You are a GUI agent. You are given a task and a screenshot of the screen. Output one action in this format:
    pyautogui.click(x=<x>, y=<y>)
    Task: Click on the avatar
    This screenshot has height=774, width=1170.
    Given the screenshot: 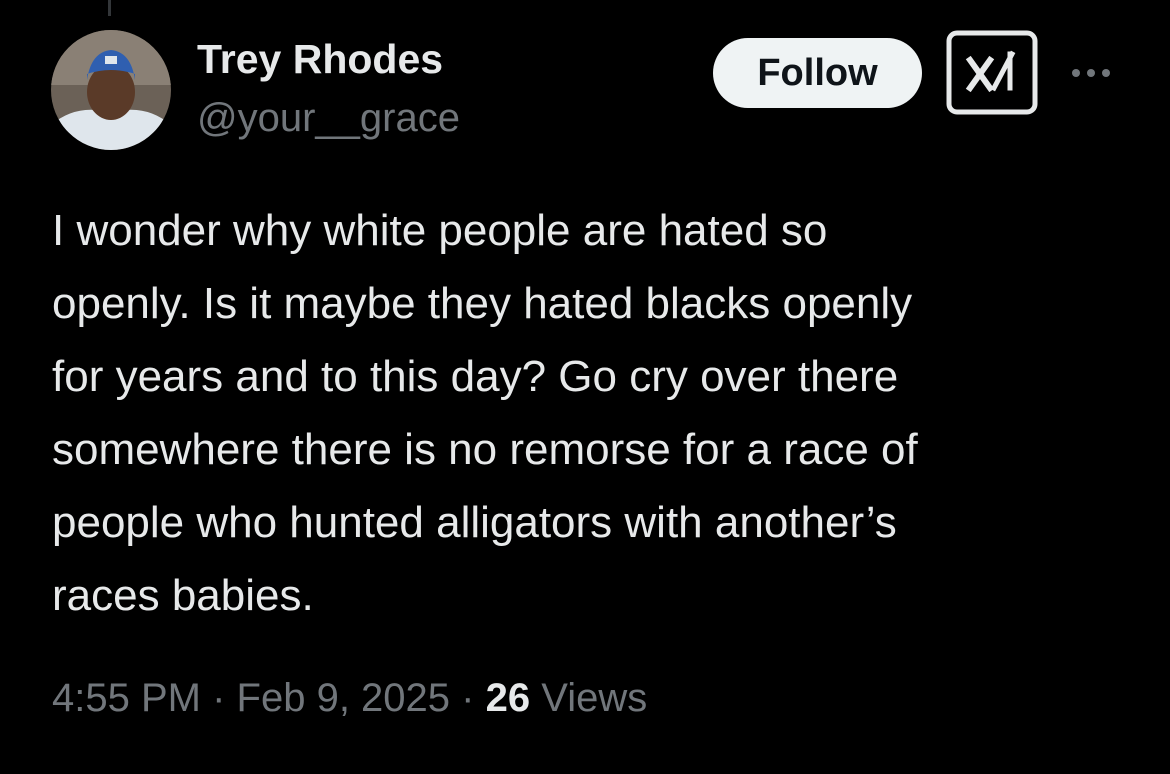 What is the action you would take?
    pyautogui.click(x=111, y=90)
    